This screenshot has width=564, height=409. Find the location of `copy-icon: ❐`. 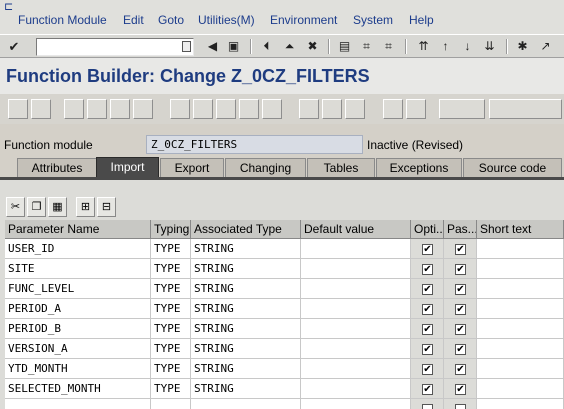

copy-icon: ❐ is located at coordinates (36, 207).